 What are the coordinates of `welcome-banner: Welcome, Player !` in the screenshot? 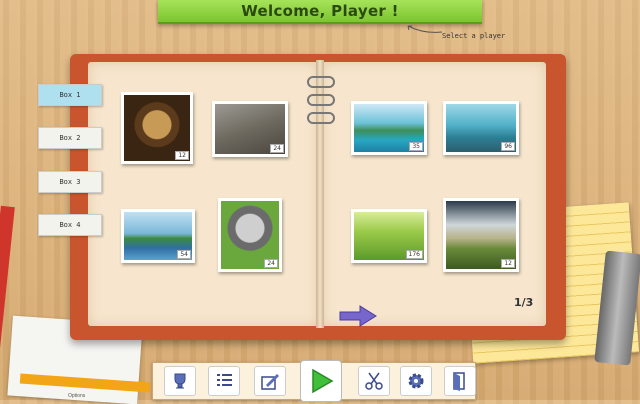 It's located at (320, 12).